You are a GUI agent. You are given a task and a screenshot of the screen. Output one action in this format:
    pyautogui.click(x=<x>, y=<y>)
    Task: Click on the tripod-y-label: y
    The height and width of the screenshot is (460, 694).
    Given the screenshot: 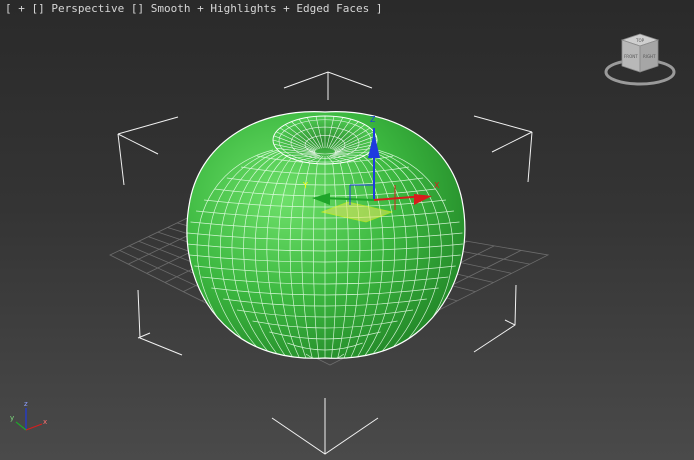 What is the action you would take?
    pyautogui.click(x=12, y=418)
    